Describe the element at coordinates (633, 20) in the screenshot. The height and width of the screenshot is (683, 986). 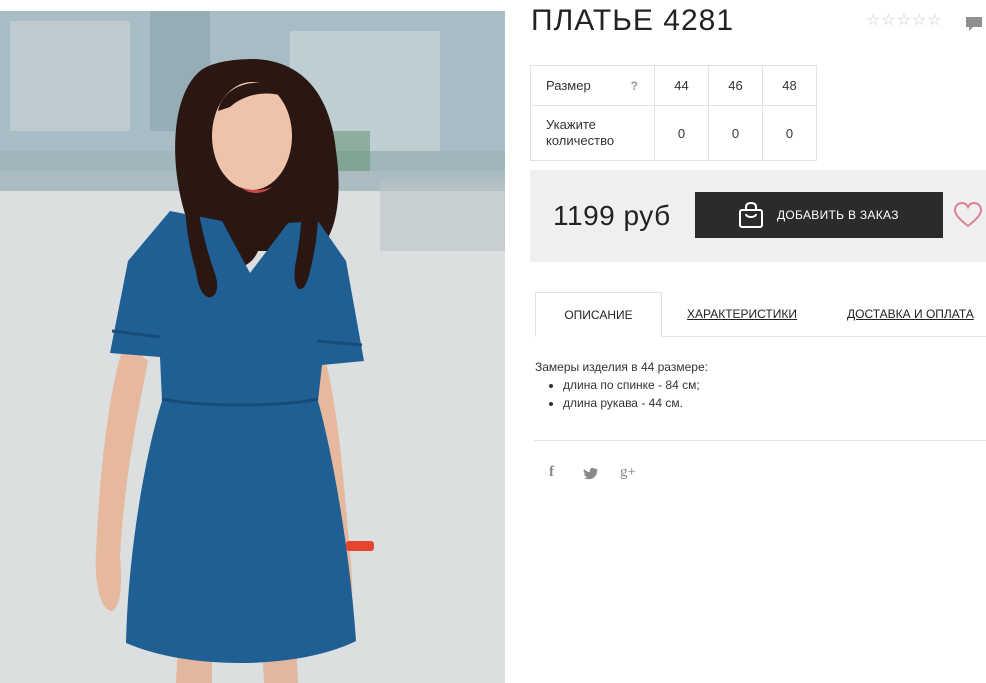
I see `product-title: ПЛАТЬЕ 4281` at that location.